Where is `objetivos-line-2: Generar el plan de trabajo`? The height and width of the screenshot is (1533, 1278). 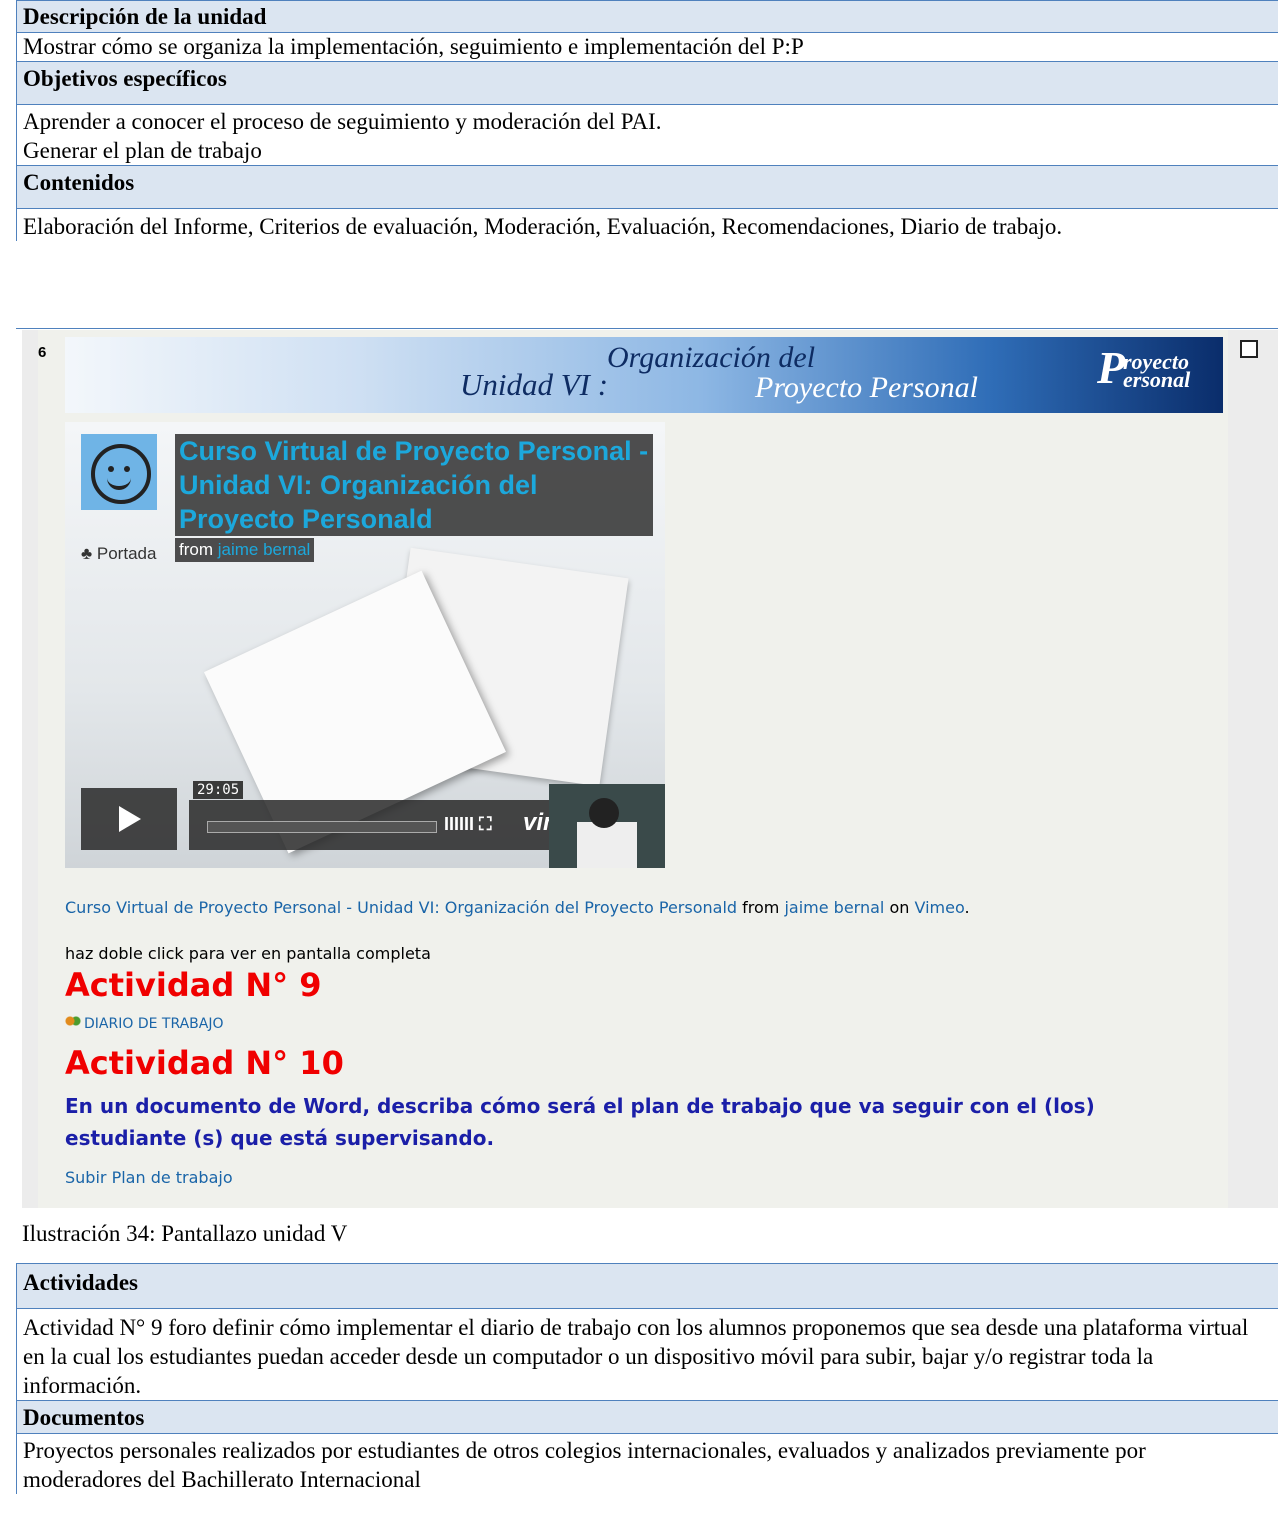
objetivos-line-2: Generar el plan de trabajo is located at coordinates (142, 150).